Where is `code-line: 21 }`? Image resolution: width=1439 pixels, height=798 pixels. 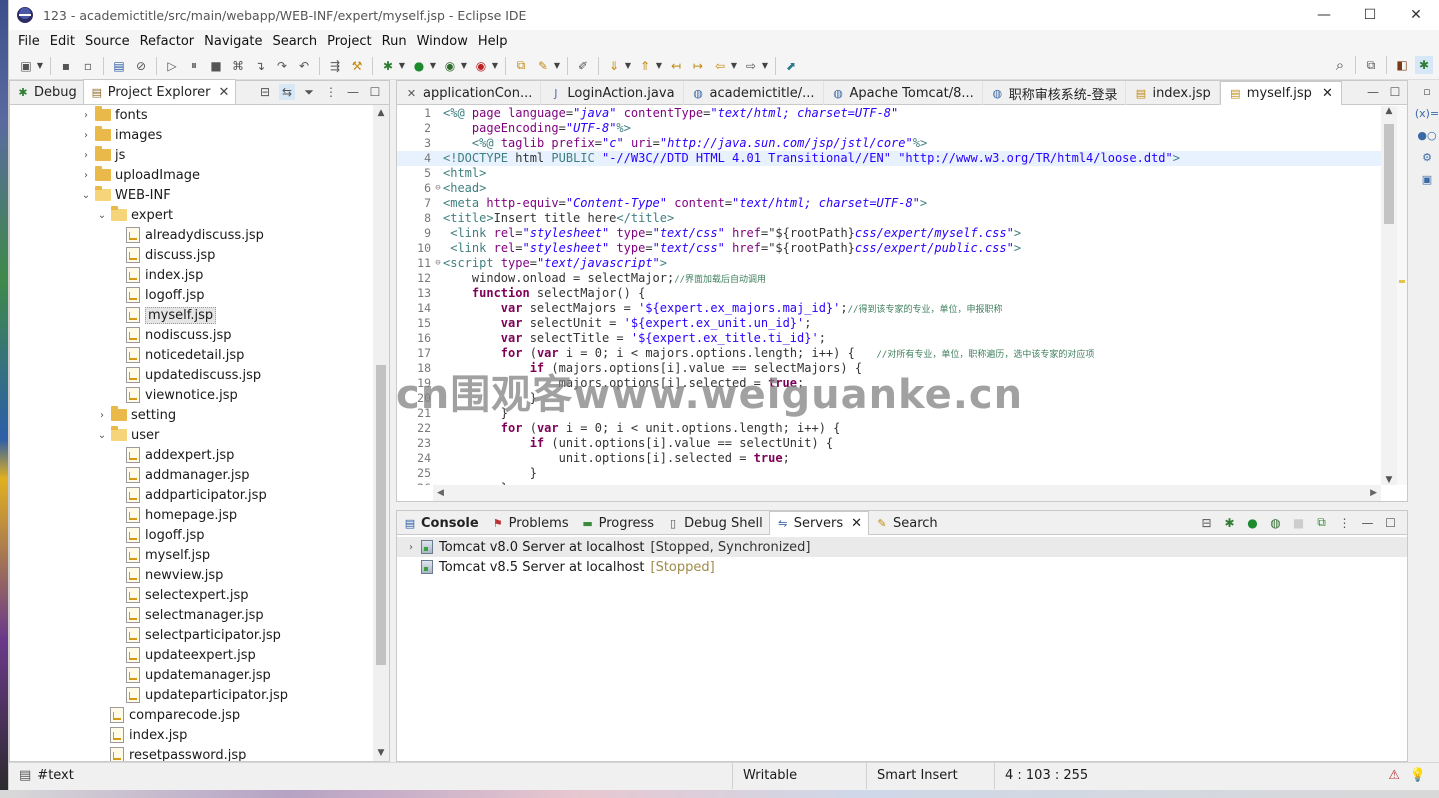
code-line: 21 } is located at coordinates (889, 413).